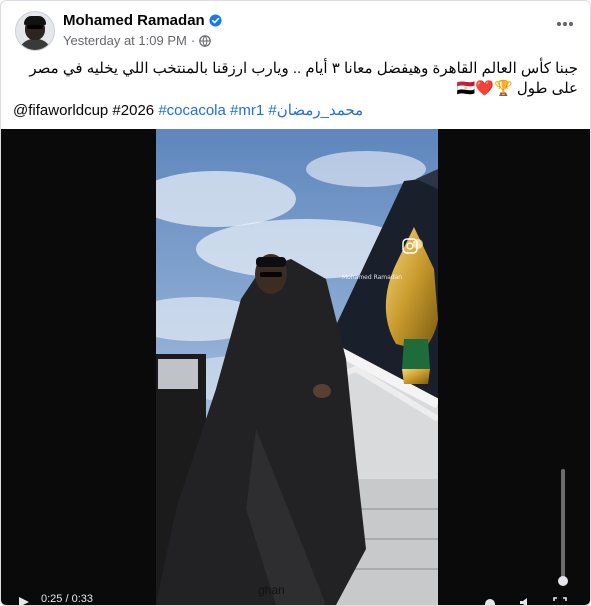 This screenshot has height=606, width=591. Describe the element at coordinates (192, 110) in the screenshot. I see `hashtag-link: #cocacola` at that location.